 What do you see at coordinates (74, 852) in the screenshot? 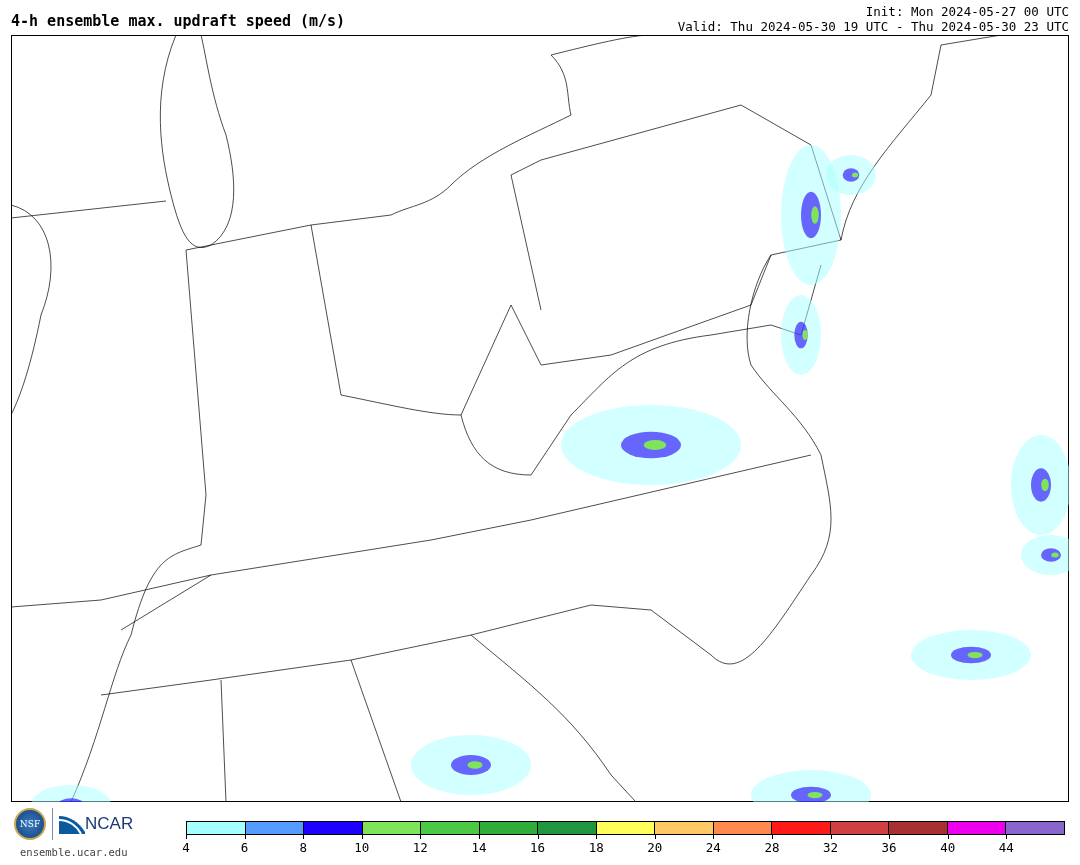
I see `site-url: ensemble.ucar.edu` at bounding box center [74, 852].